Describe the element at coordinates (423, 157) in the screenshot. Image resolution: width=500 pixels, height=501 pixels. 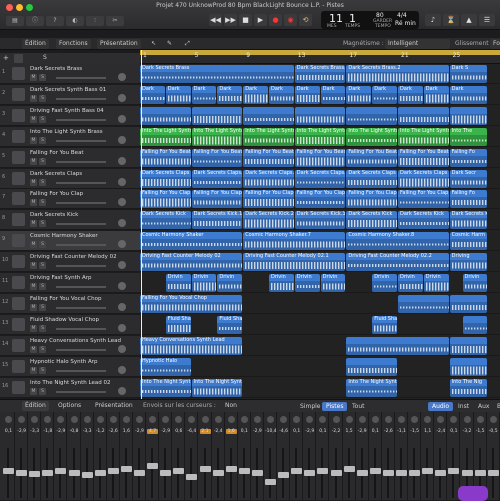
I see `region: Falling For You Beat` at that location.